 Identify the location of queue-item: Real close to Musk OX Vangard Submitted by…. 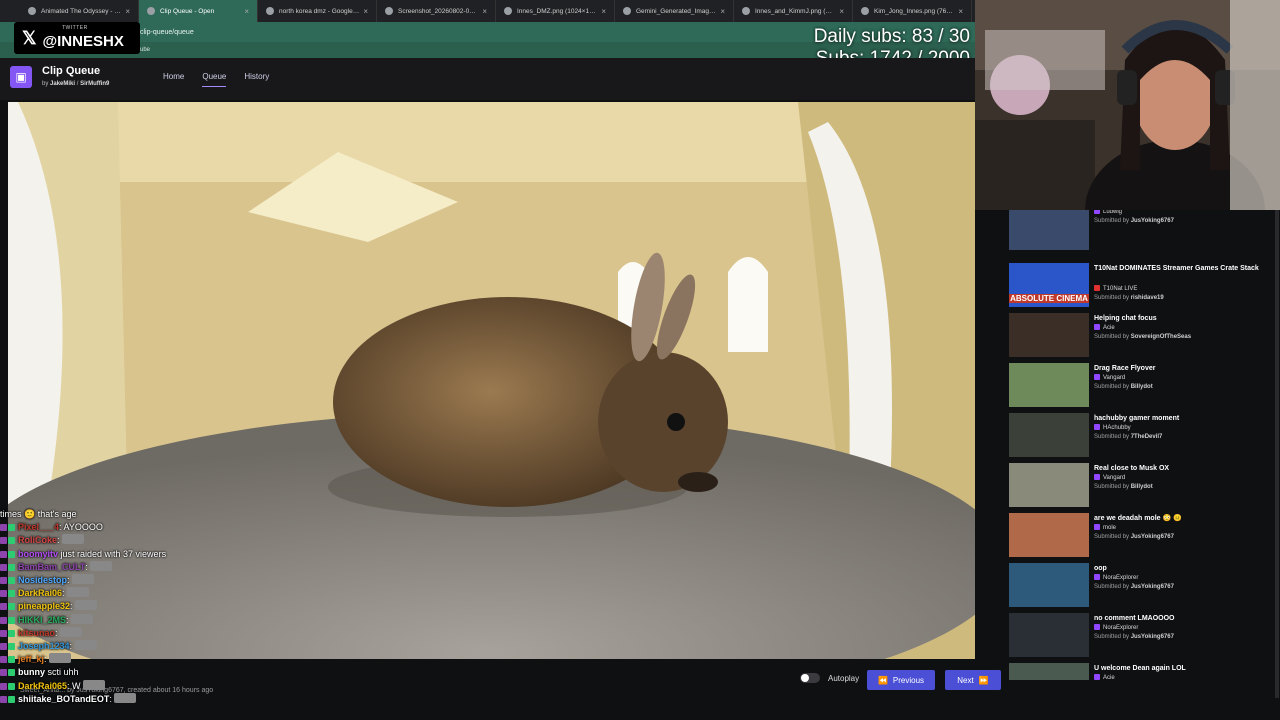
(1141, 485).